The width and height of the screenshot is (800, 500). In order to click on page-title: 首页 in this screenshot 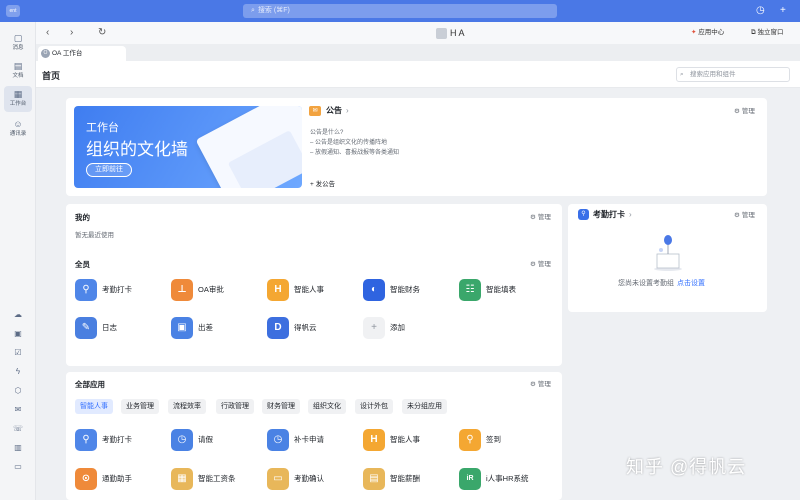, I will do `click(51, 76)`.